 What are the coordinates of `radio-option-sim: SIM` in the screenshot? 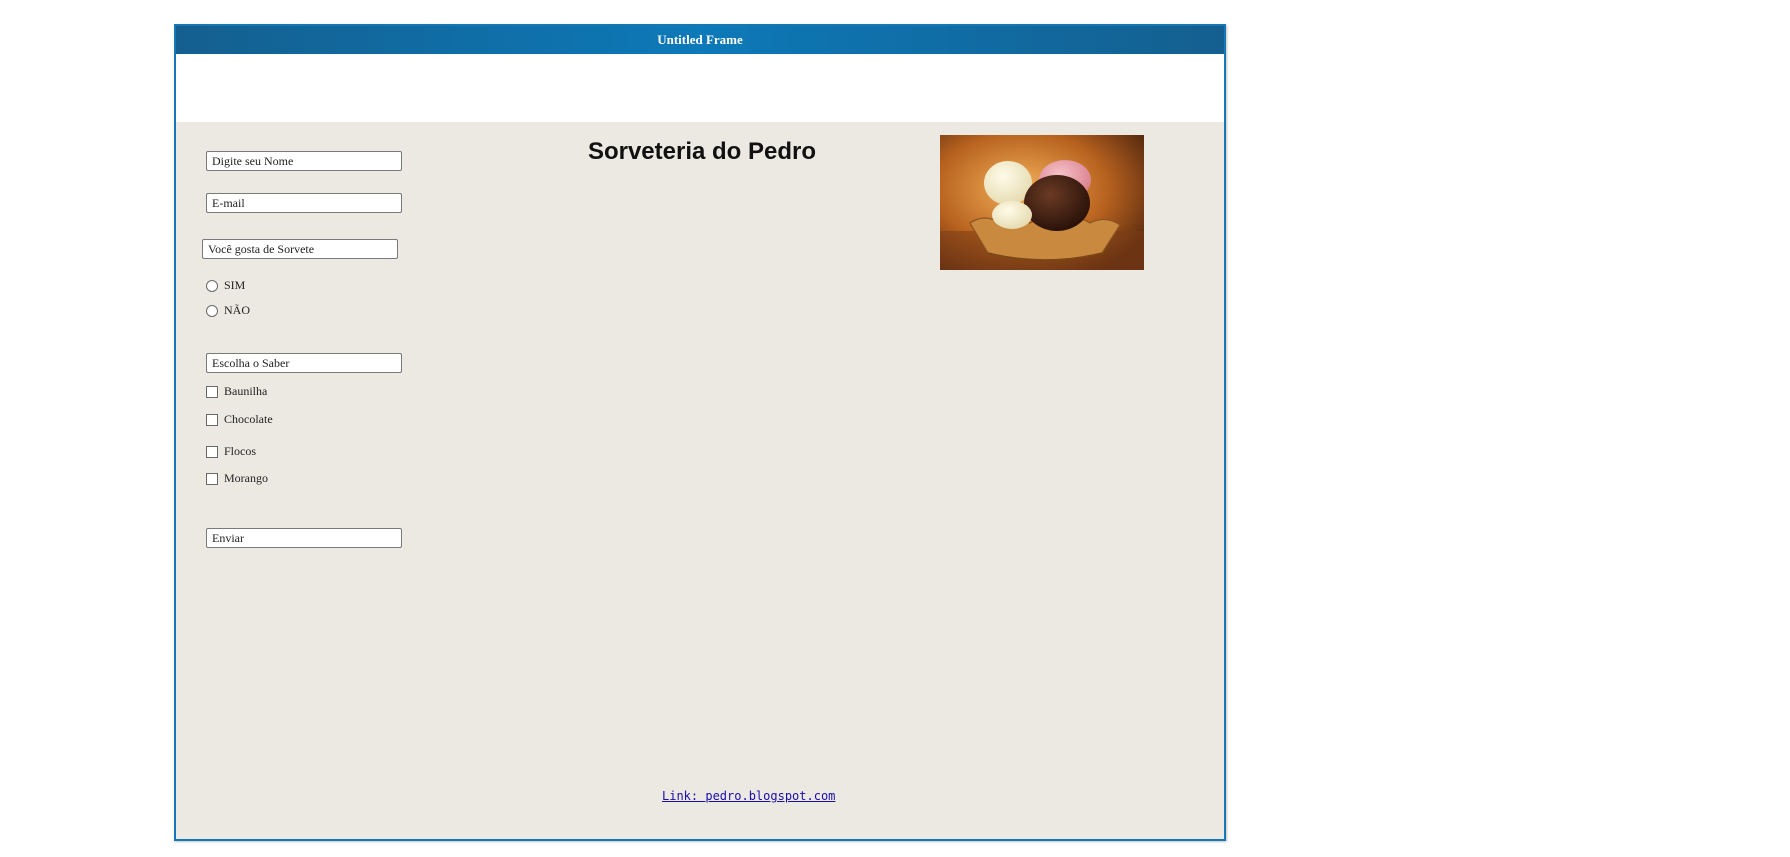 It's located at (225, 285).